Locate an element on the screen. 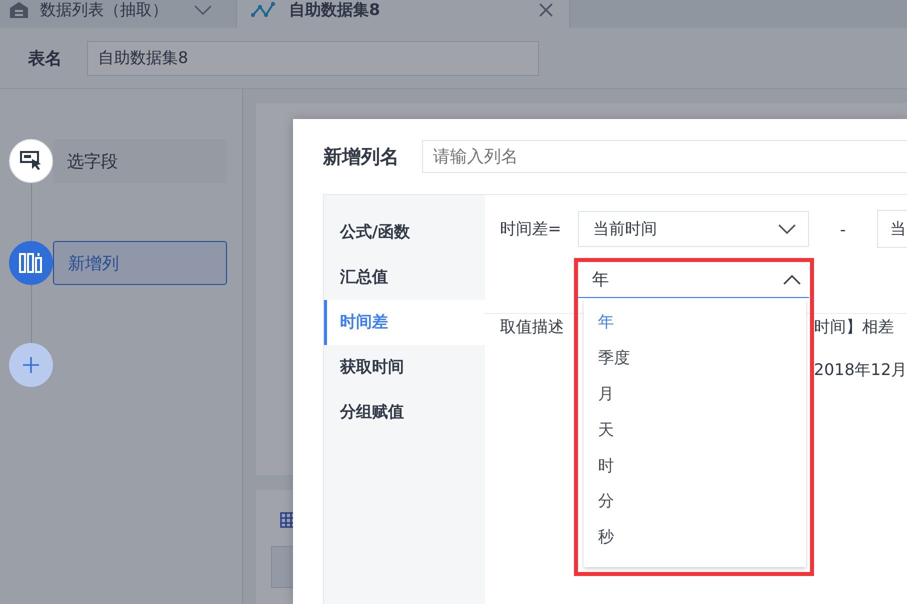 This screenshot has width=907, height=604. close-icon is located at coordinates (546, 10).